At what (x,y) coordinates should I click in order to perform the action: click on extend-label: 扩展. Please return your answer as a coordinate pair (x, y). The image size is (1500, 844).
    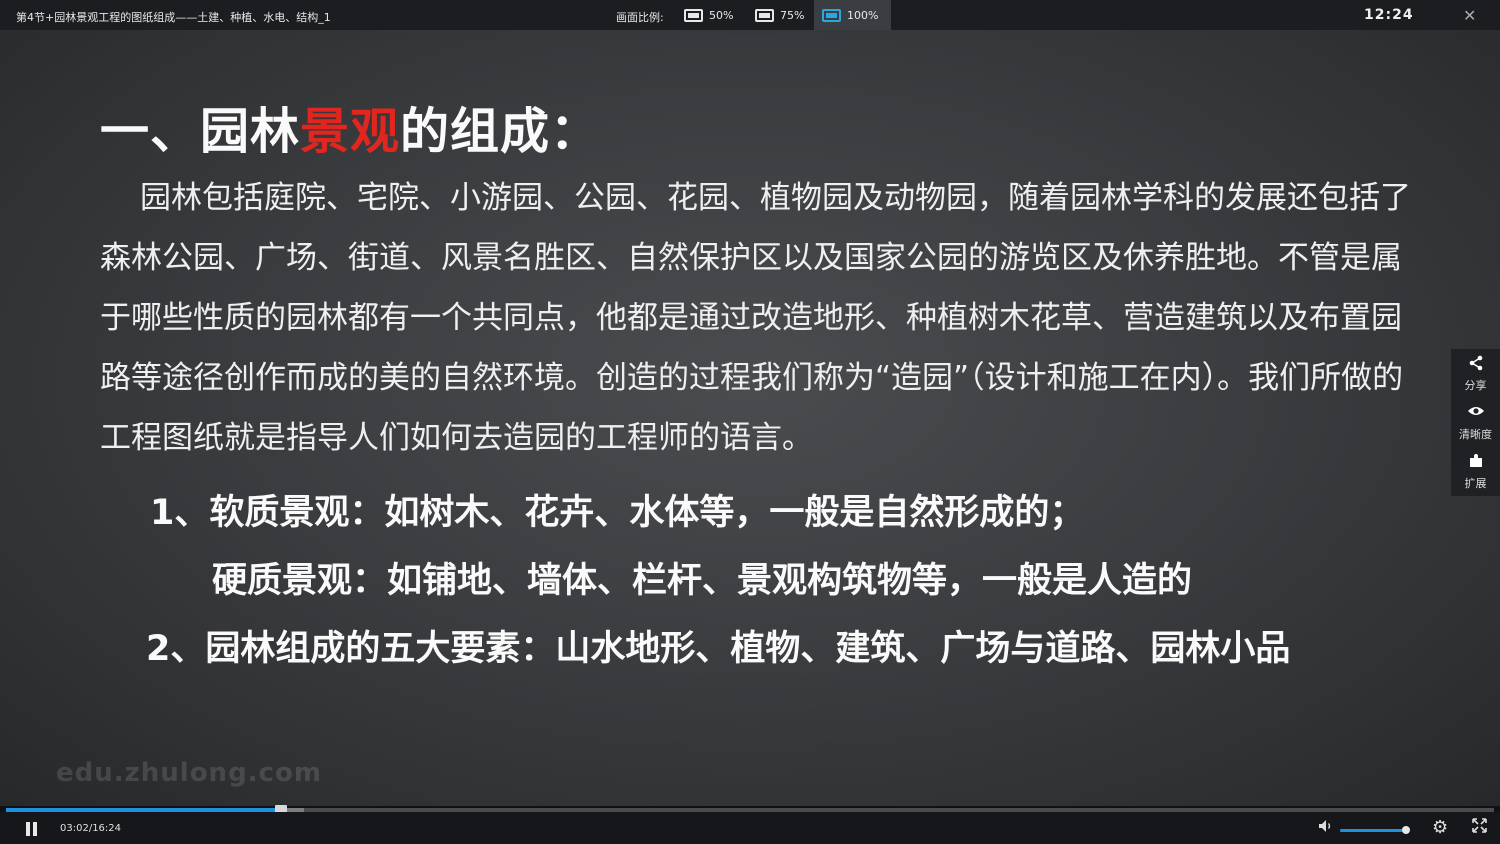
    Looking at the image, I should click on (1475, 483).